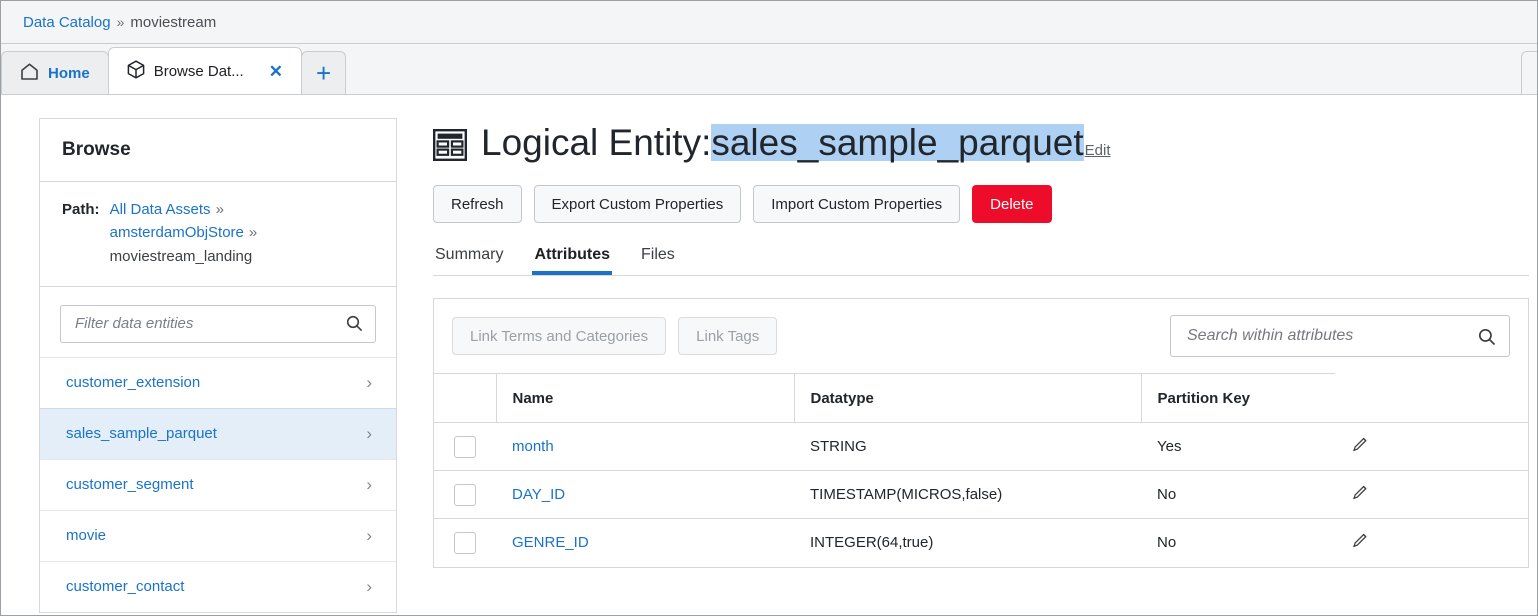  I want to click on tab-summary: Summary, so click(469, 260).